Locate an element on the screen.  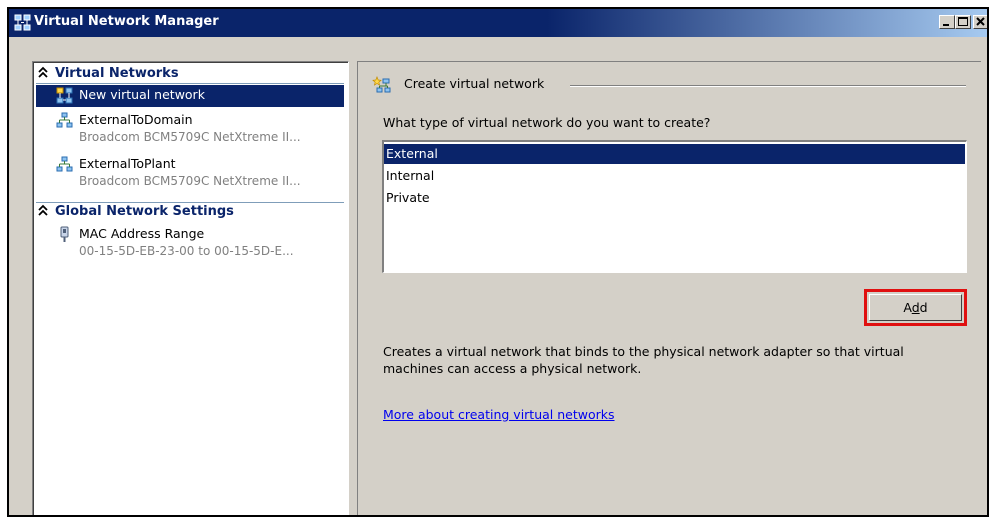
section-virtual-networks: Virtual Networks is located at coordinates (190, 74).